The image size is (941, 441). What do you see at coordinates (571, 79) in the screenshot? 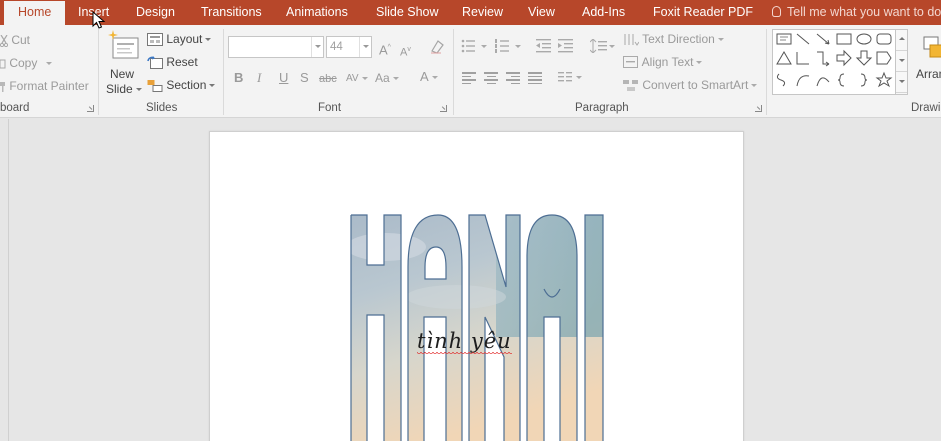
I see `columns-button` at bounding box center [571, 79].